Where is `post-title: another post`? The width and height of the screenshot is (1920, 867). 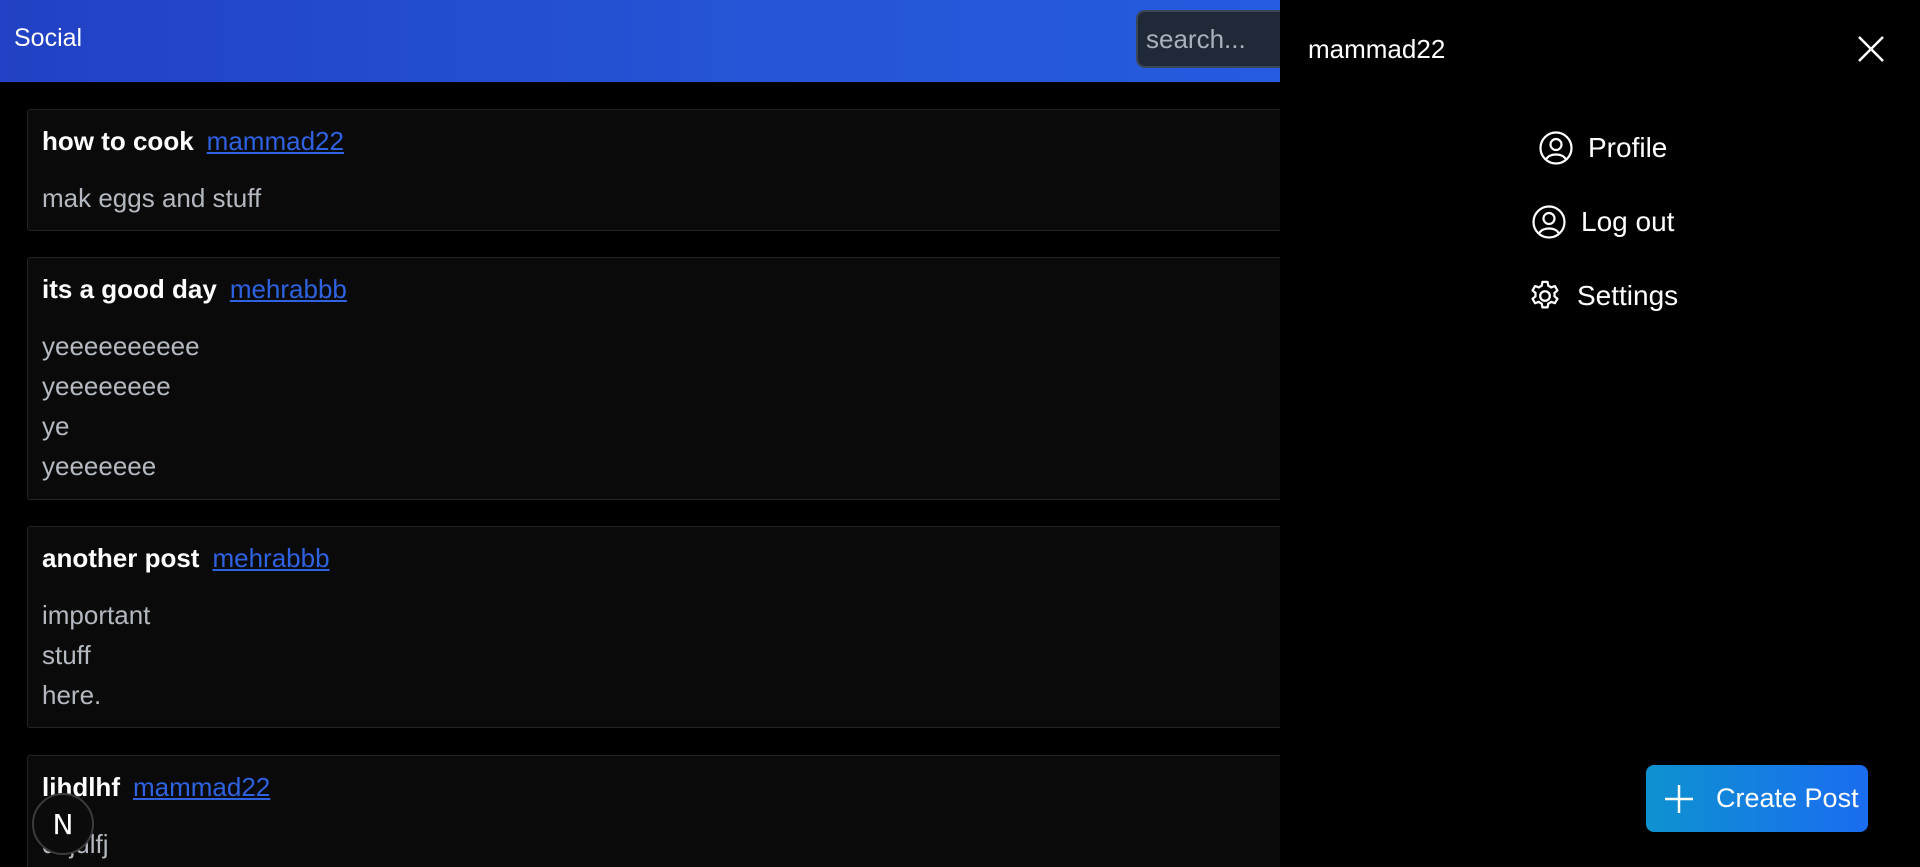
post-title: another post is located at coordinates (121, 558).